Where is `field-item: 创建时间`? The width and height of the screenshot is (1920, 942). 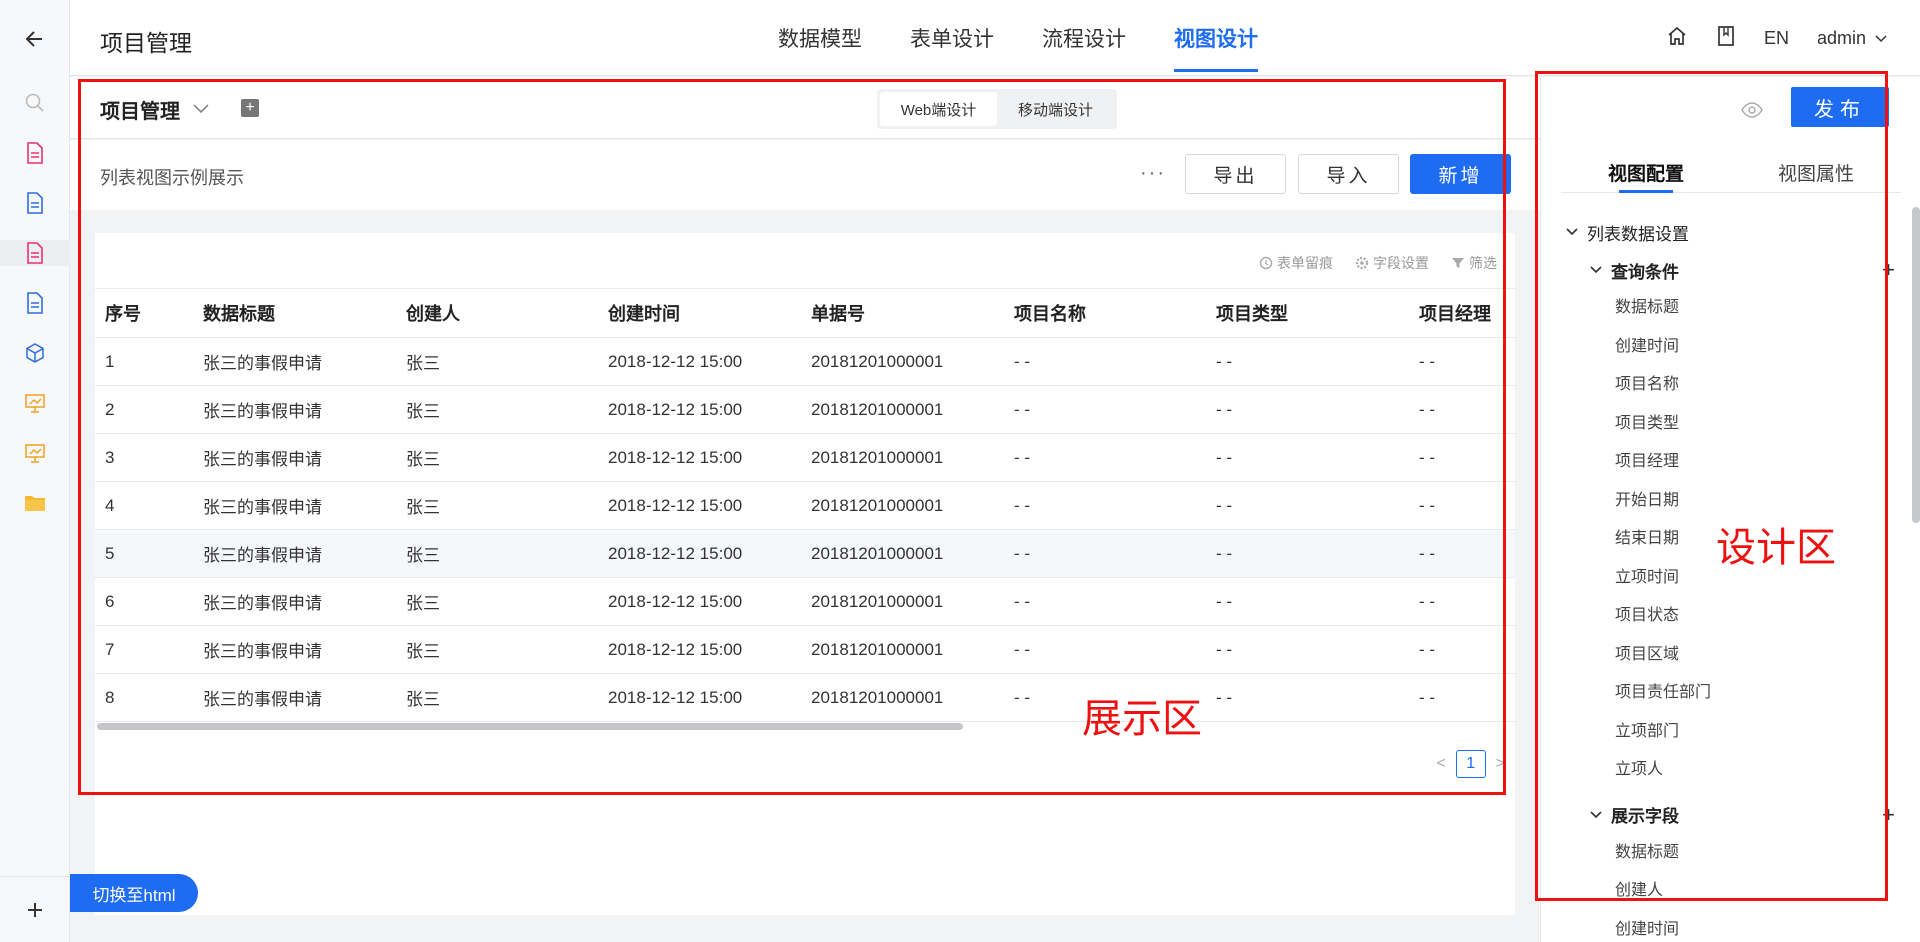 field-item: 创建时间 is located at coordinates (1730, 926).